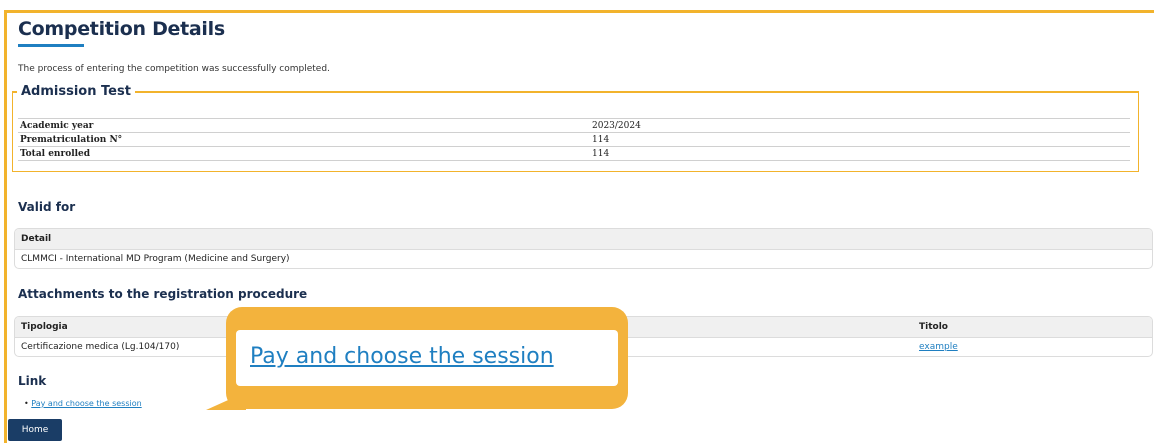 This screenshot has height=443, width=1154. I want to click on table-row: Prematriculation N° 114, so click(574, 139).